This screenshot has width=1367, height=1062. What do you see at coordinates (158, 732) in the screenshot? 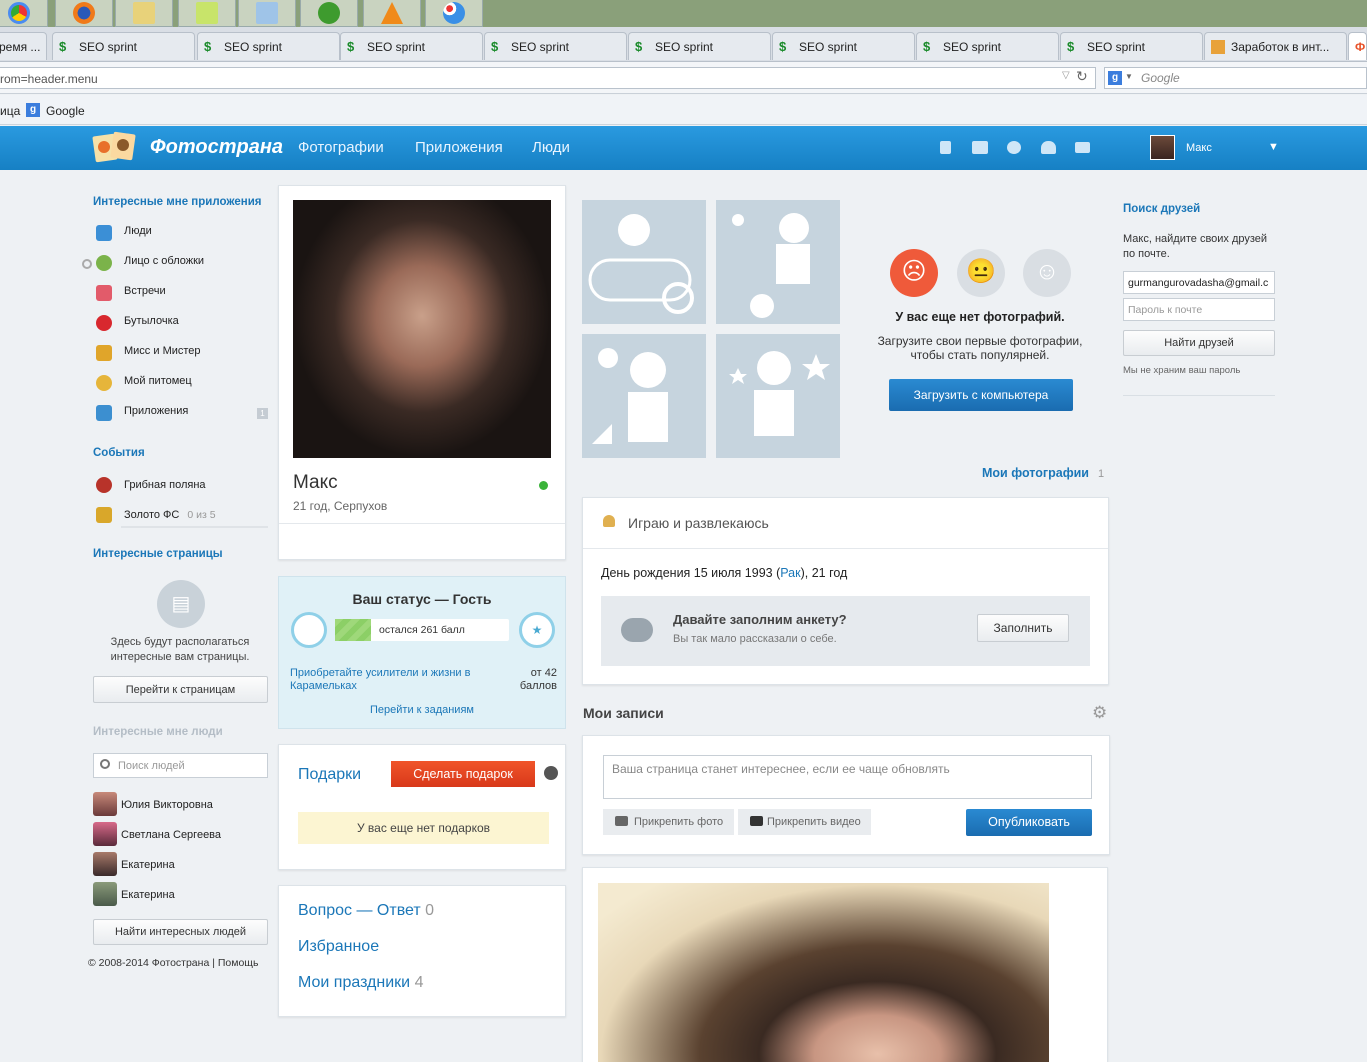
I see `people-section-title: Интересные мне люди` at bounding box center [158, 732].